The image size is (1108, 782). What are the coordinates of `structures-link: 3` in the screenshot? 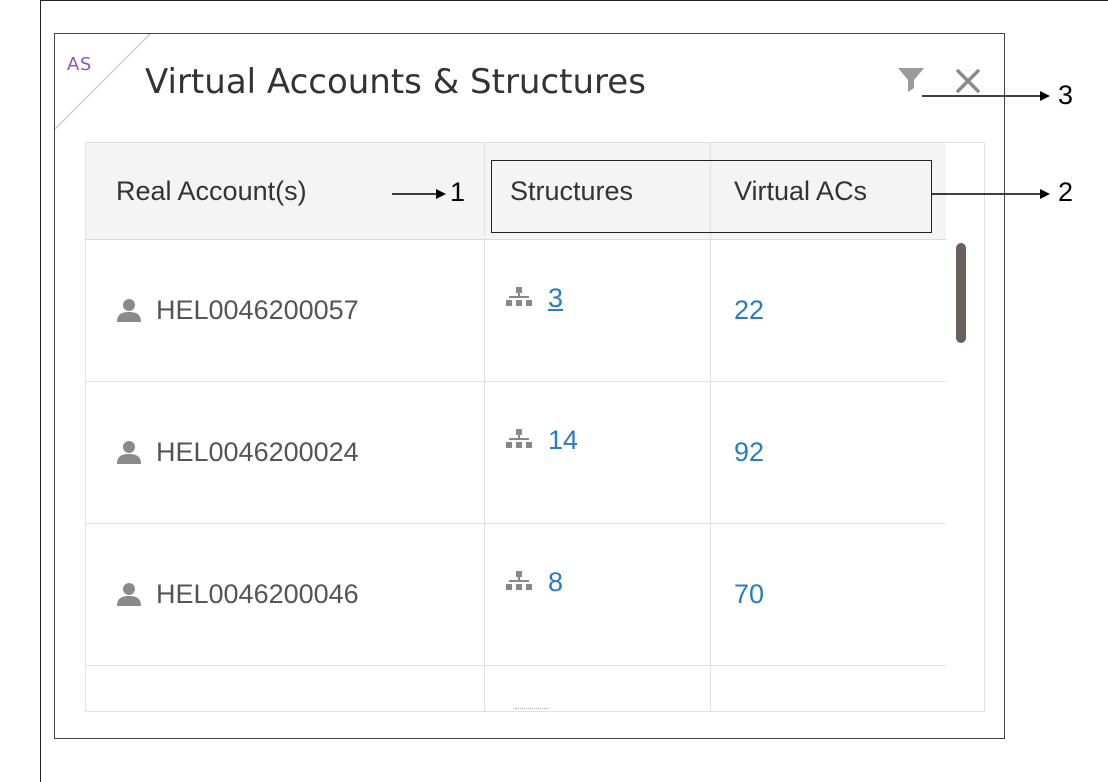 It's located at (555, 298).